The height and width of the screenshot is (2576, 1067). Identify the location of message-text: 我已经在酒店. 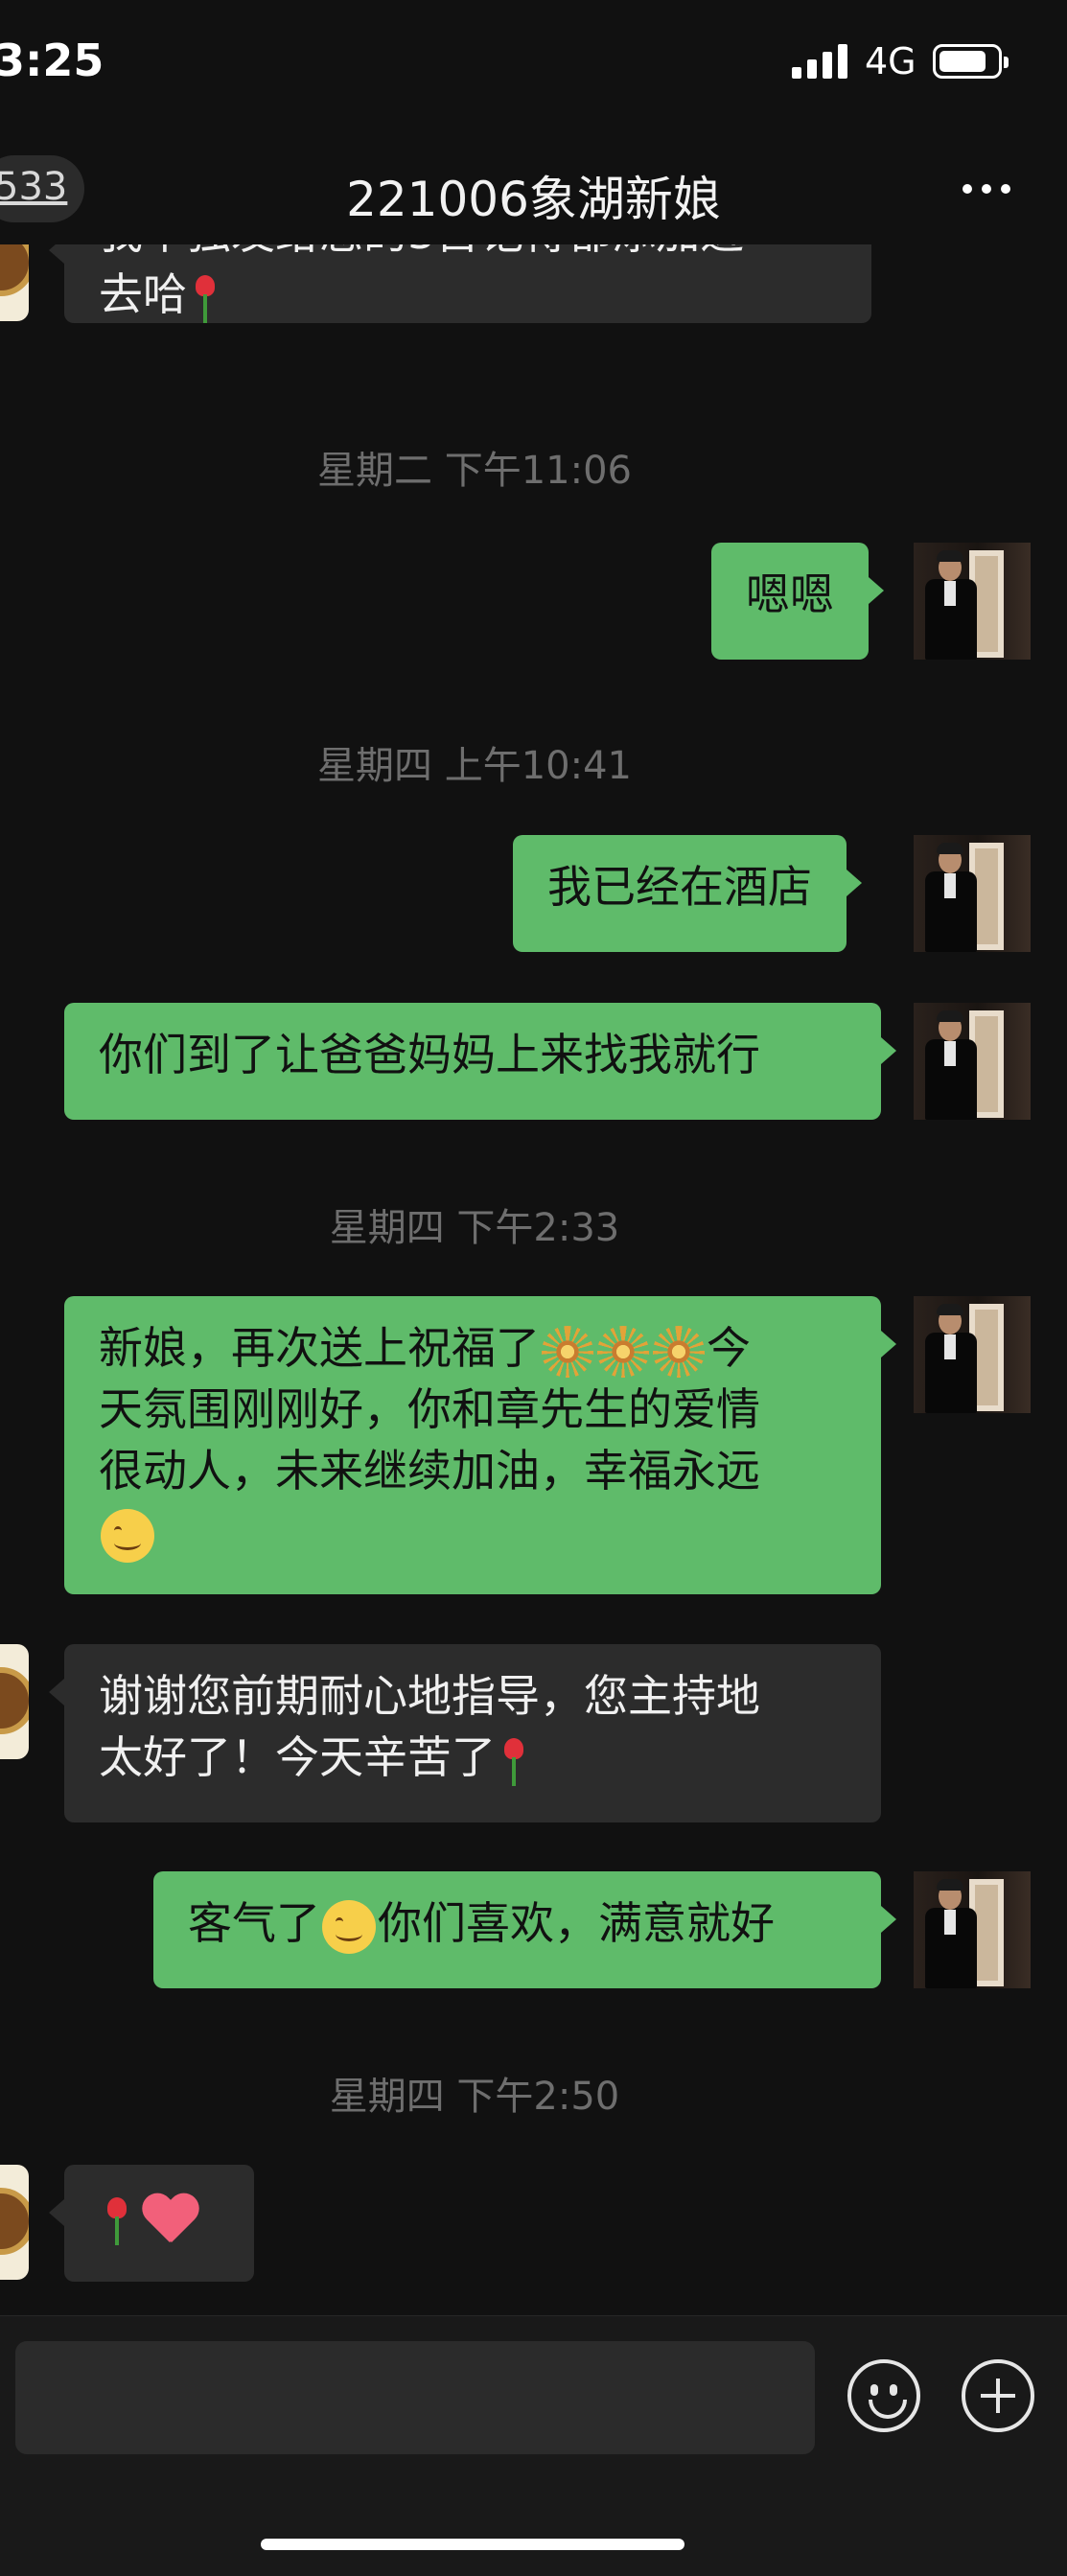
(679, 887).